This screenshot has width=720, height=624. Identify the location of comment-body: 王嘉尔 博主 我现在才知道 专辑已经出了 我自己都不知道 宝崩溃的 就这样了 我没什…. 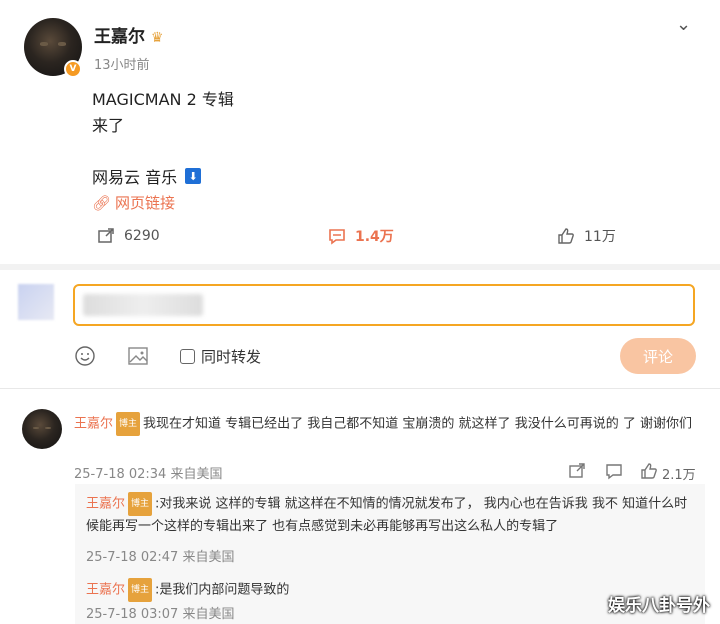
(389, 424).